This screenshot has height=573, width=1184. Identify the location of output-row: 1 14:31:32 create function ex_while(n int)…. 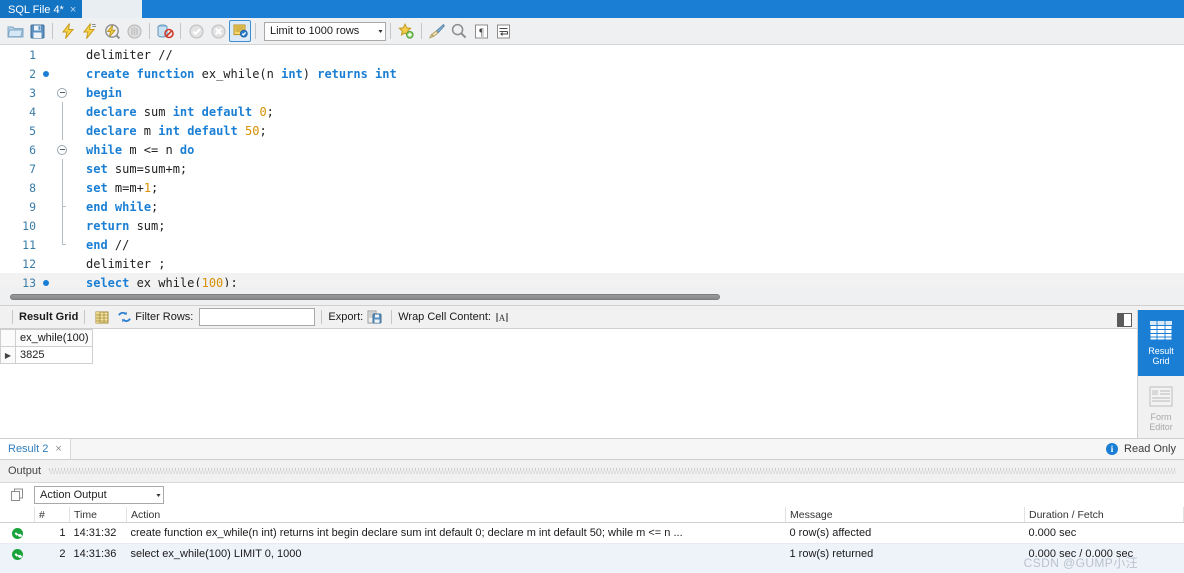
(592, 533).